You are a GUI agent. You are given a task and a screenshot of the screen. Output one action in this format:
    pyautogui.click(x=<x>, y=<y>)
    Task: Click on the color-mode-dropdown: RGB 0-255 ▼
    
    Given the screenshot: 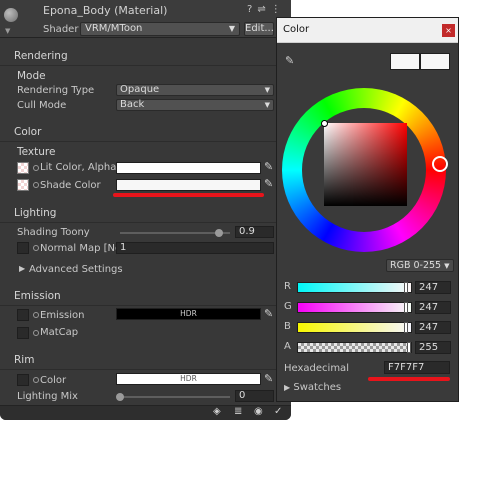 What is the action you would take?
    pyautogui.click(x=420, y=265)
    